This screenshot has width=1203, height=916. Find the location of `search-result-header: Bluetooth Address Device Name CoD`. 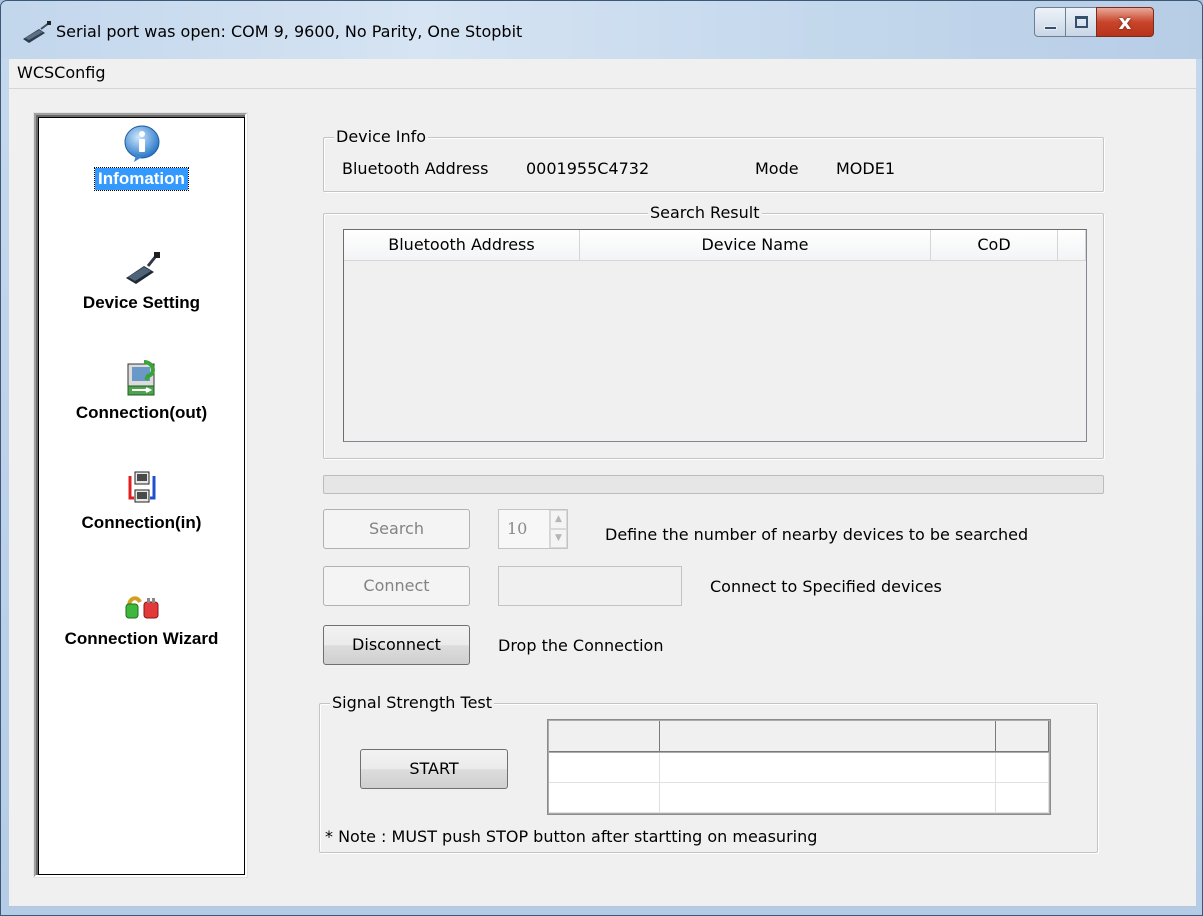

search-result-header: Bluetooth Address Device Name CoD is located at coordinates (715, 245).